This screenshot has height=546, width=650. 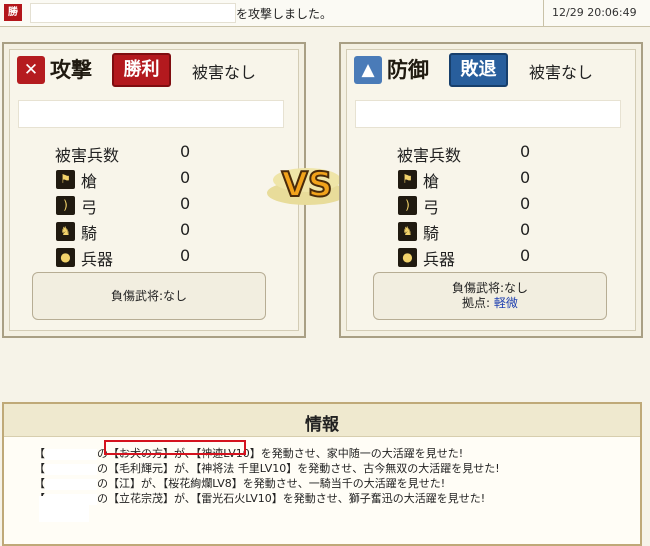 I want to click on defender-unit-spear-label: 槍, so click(x=431, y=181).